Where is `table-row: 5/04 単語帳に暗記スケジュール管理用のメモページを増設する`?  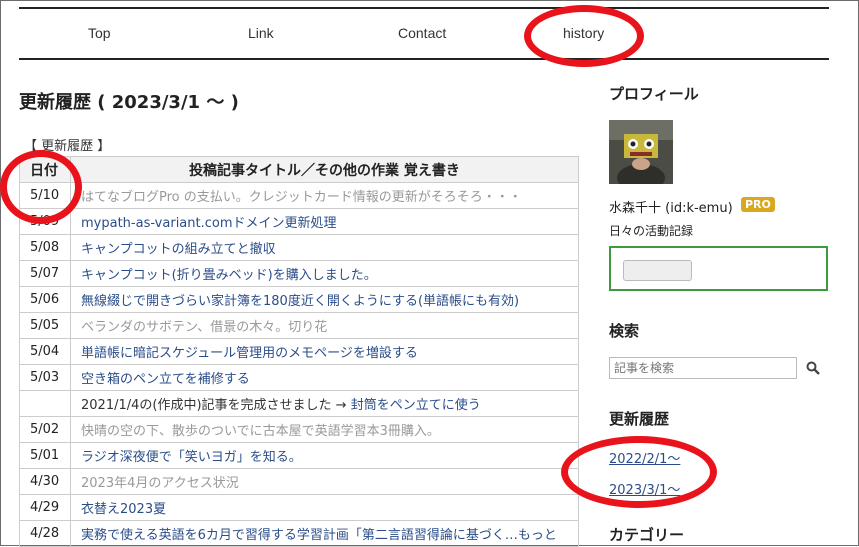 table-row: 5/04 単語帳に暗記スケジュール管理用のメモページを増設する is located at coordinates (299, 351).